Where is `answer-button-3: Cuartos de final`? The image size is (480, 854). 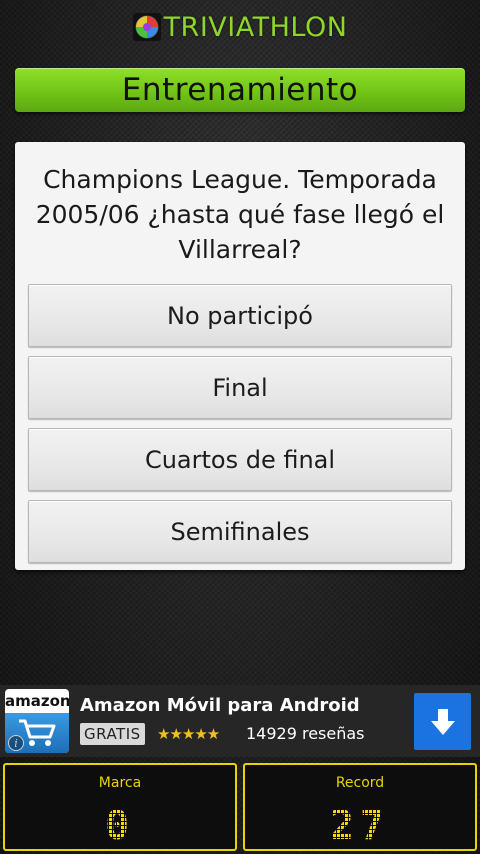
answer-button-3: Cuartos de final is located at coordinates (240, 459).